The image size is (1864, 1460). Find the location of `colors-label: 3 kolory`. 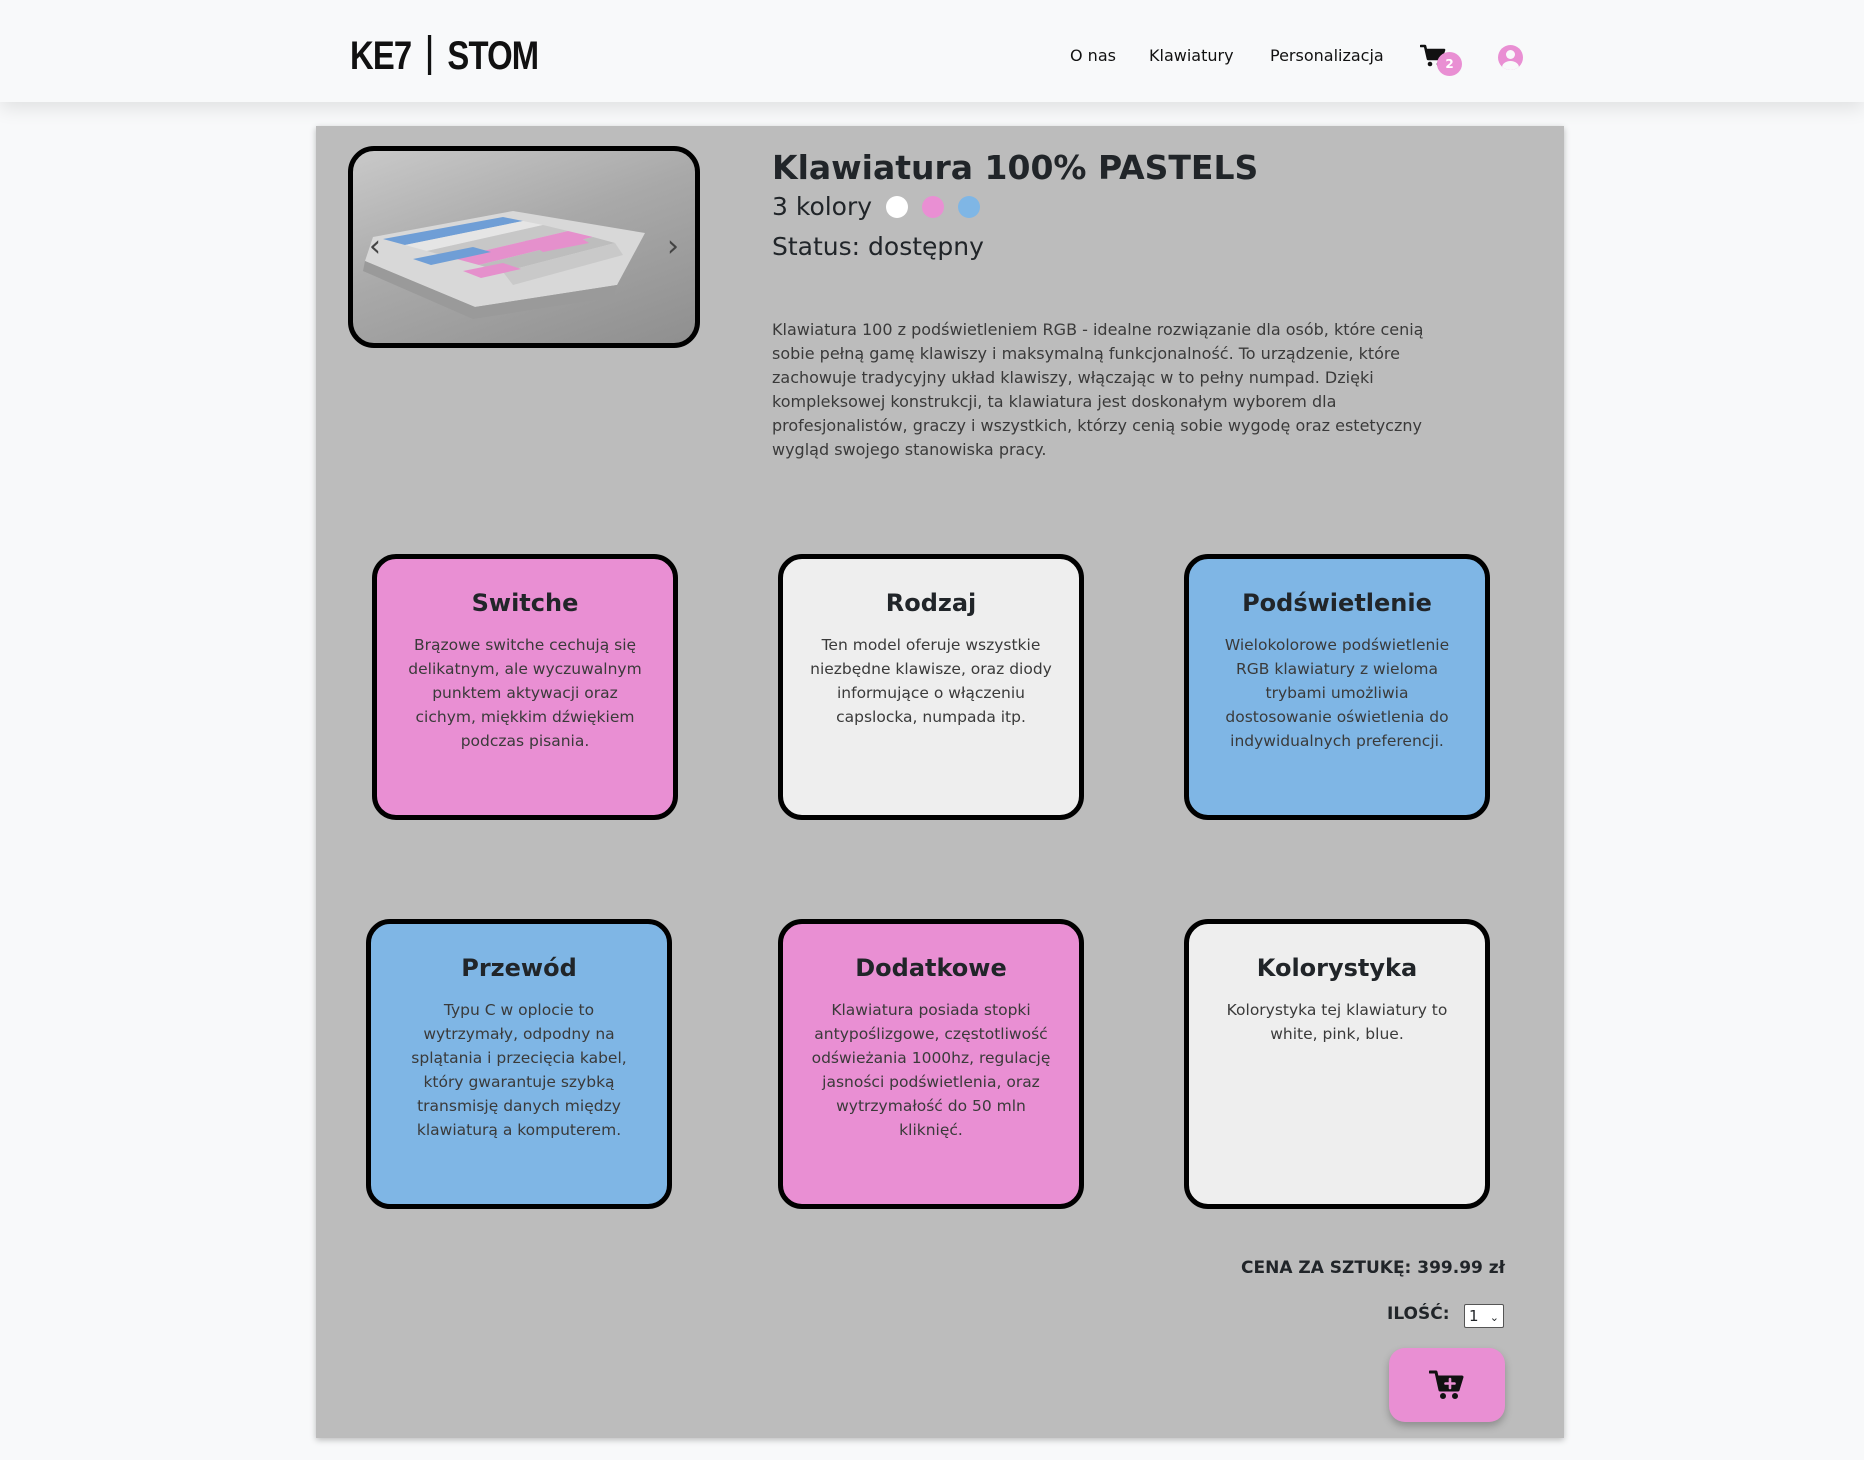

colors-label: 3 kolory is located at coordinates (822, 206).